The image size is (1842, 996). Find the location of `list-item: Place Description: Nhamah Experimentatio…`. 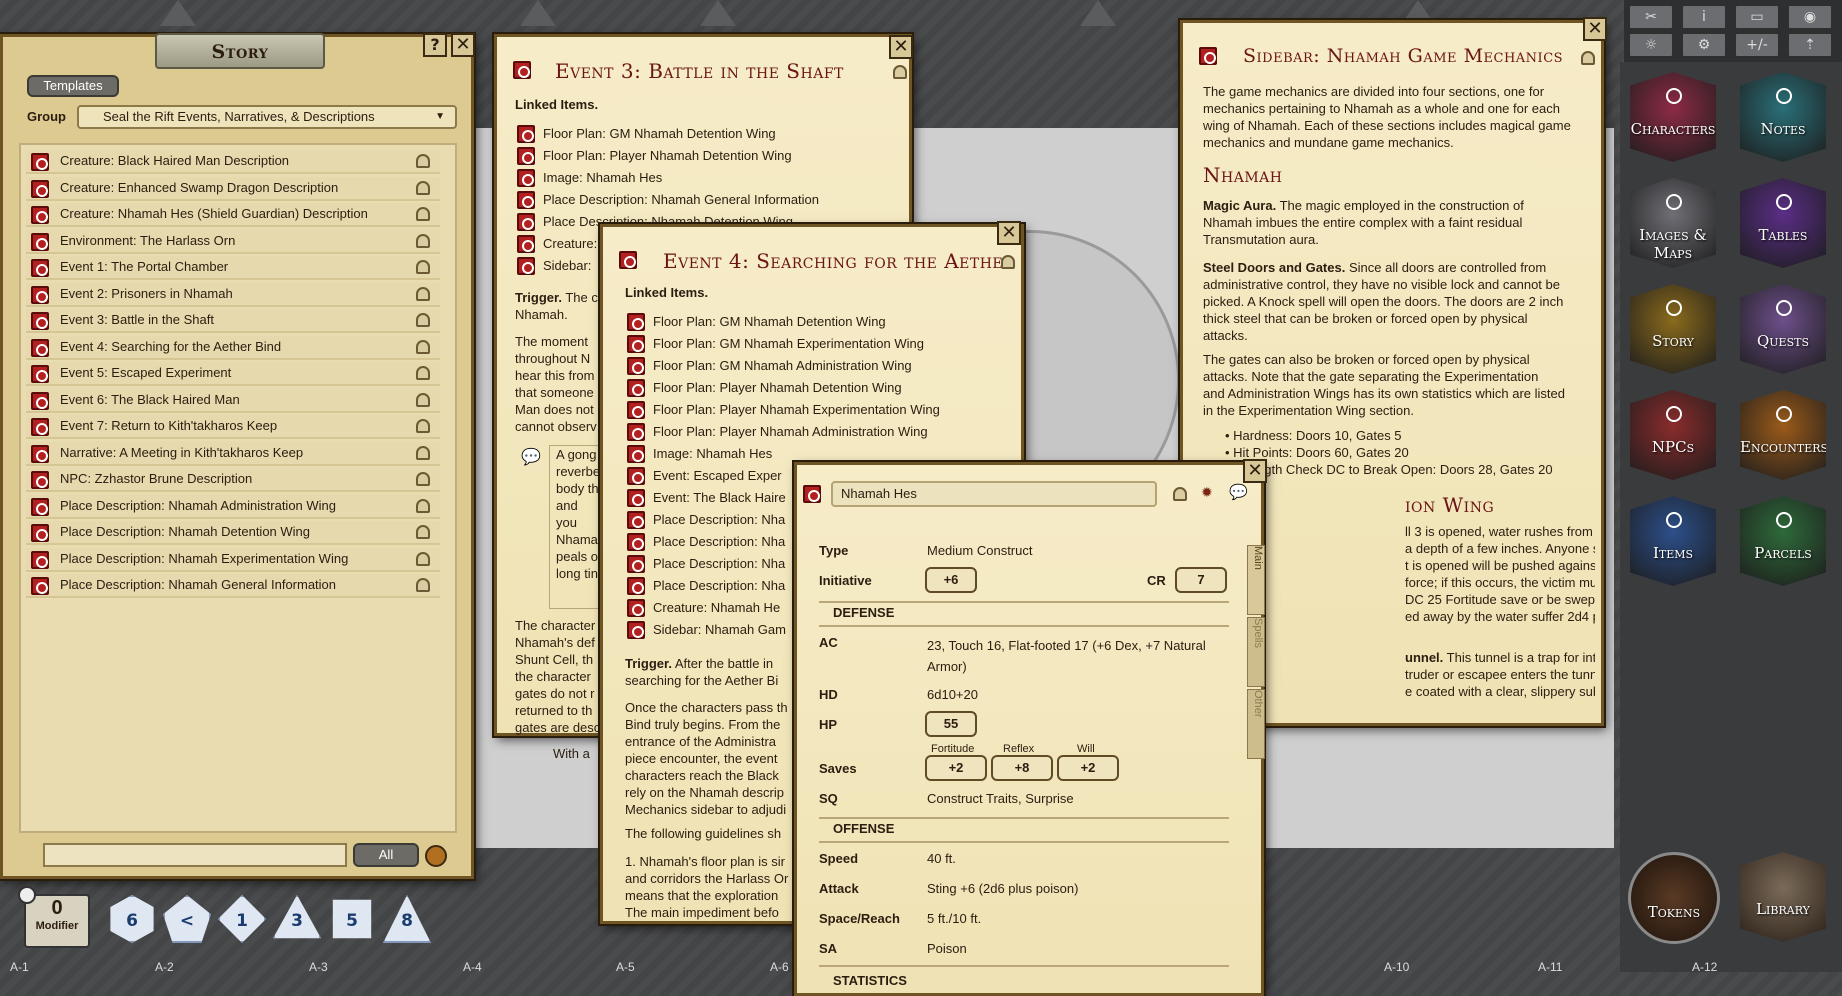

list-item: Place Description: Nhamah Experimentatio… is located at coordinates (233, 559).